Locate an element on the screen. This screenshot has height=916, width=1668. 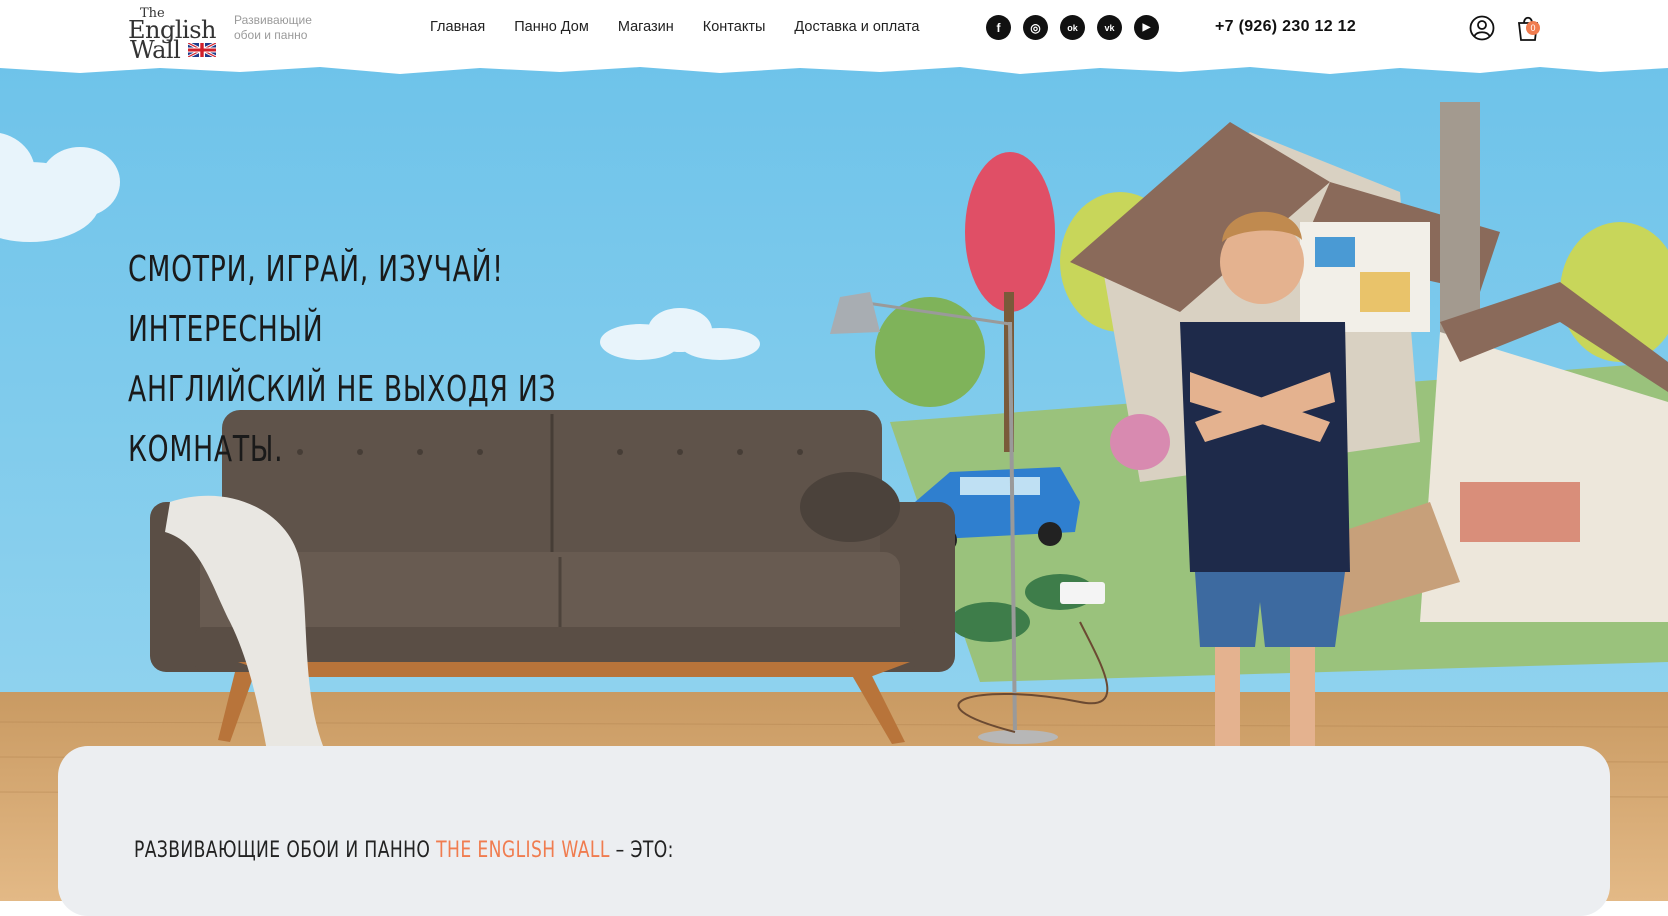
section-title-brand: THE ENGLISH WALL is located at coordinates (523, 850).